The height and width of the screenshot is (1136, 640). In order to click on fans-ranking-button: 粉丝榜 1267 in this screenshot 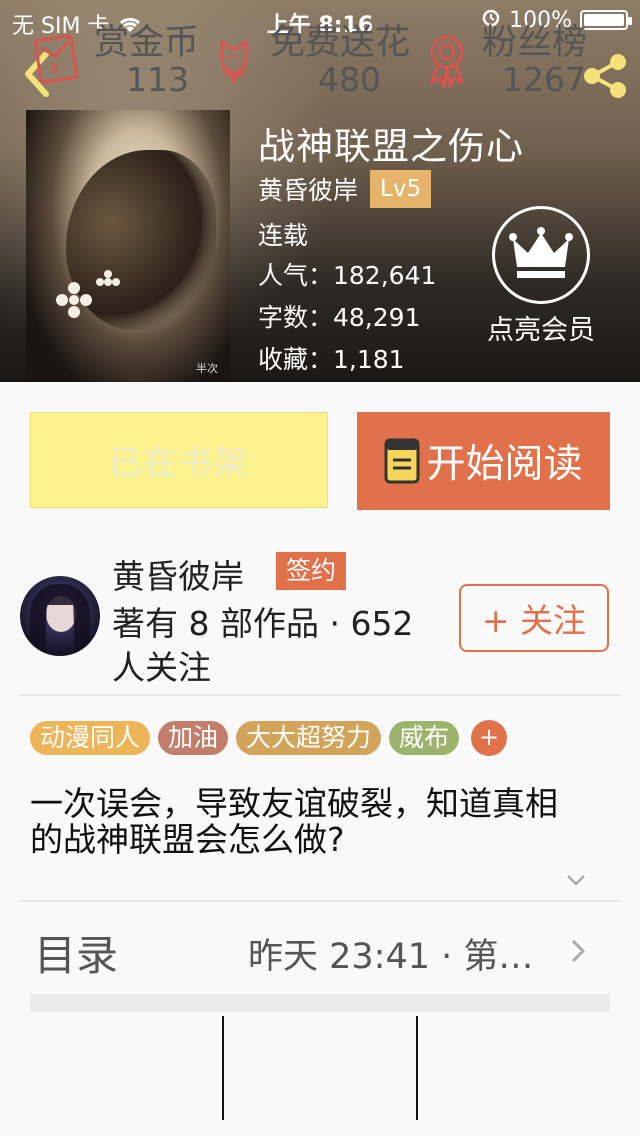, I will do `click(529, 58)`.